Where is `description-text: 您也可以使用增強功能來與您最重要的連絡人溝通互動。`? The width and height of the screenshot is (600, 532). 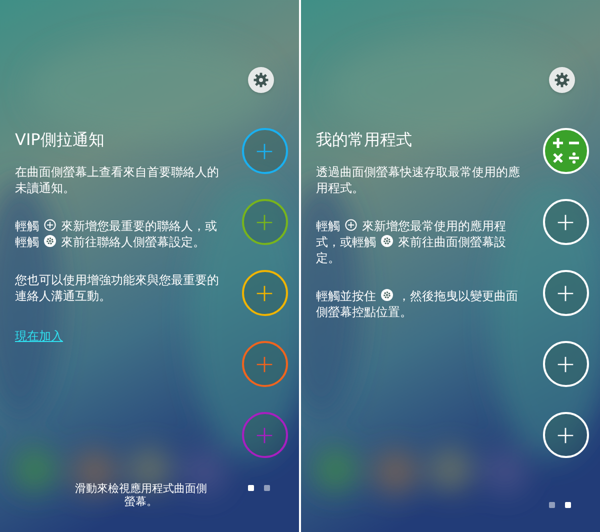
description-text: 您也可以使用增強功能來與您最重要的連絡人溝通互動。 is located at coordinates (117, 288).